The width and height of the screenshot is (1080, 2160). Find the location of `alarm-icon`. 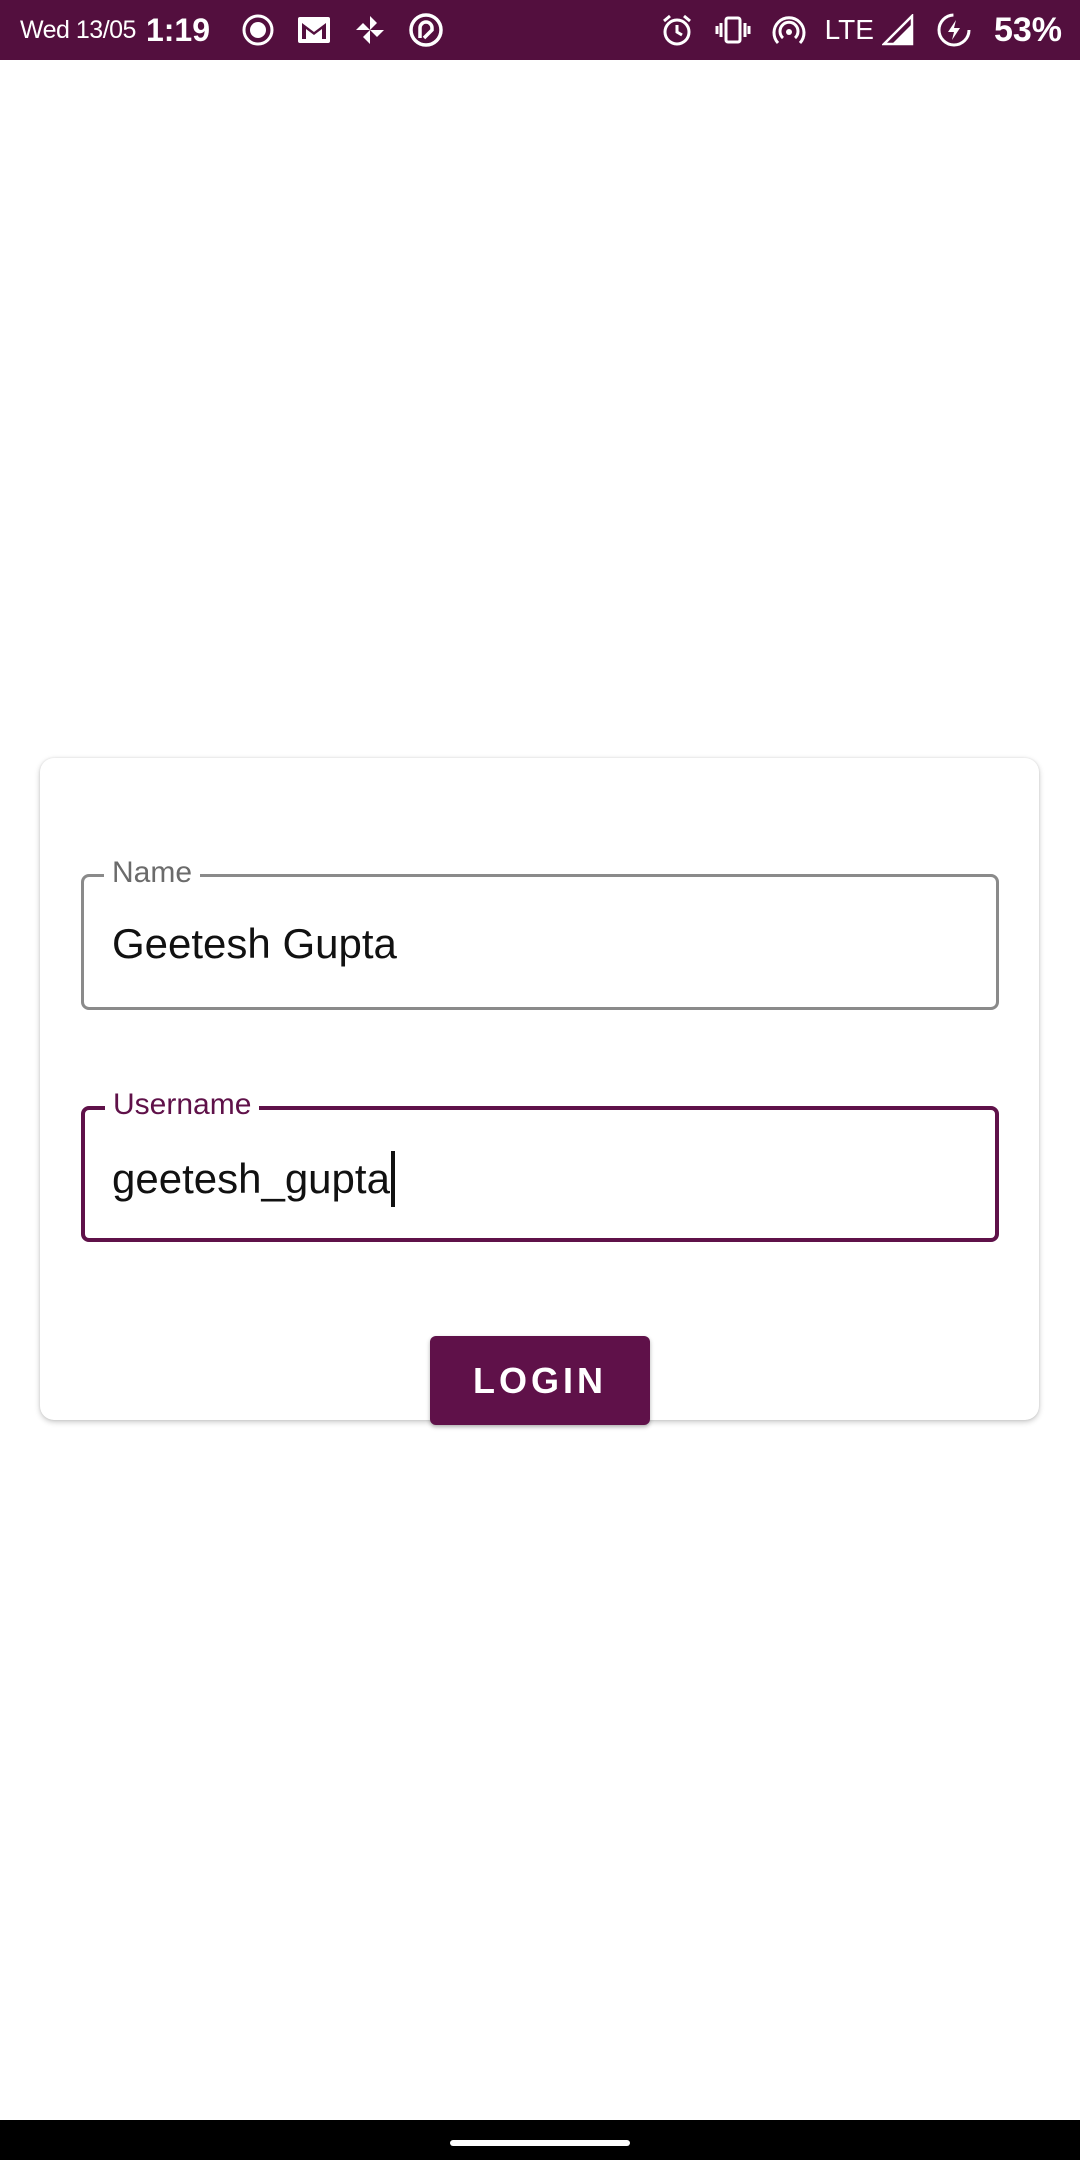

alarm-icon is located at coordinates (677, 30).